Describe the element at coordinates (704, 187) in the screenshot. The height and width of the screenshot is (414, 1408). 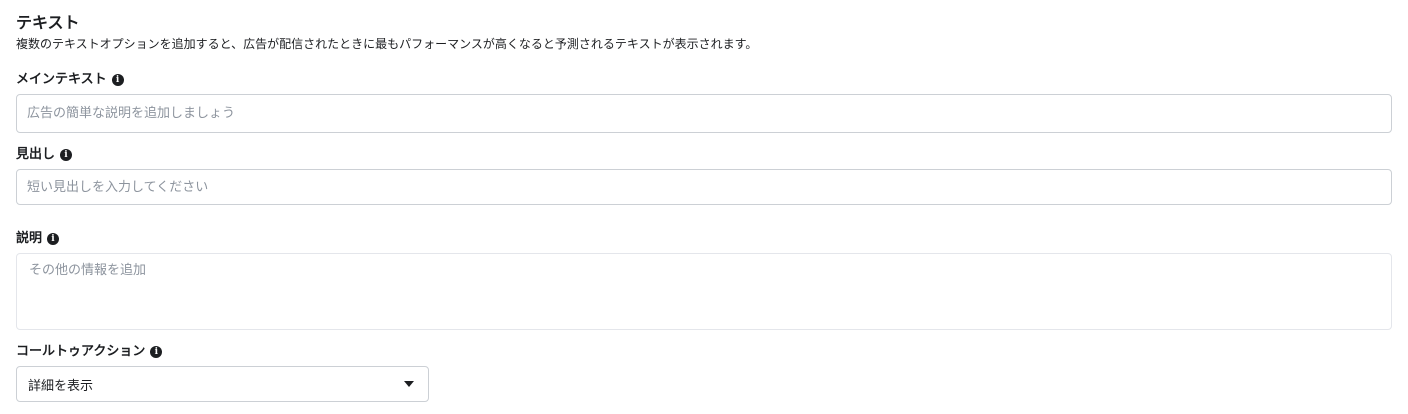
I see `headline-input` at that location.